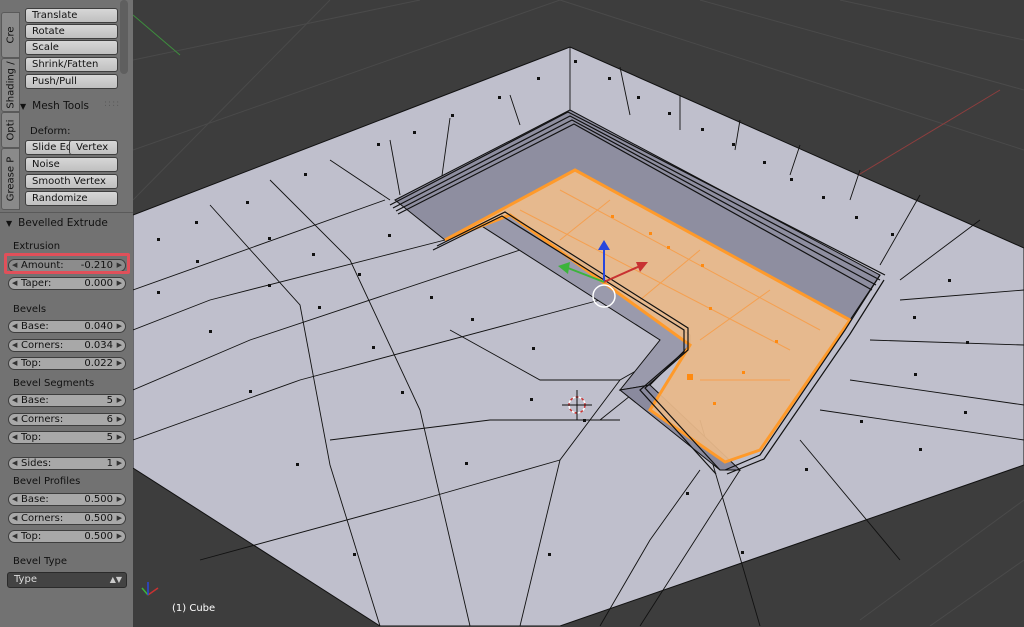 The image size is (1024, 627). What do you see at coordinates (98, 363) in the screenshot?
I see `bevel-top-value: 0.022` at bounding box center [98, 363].